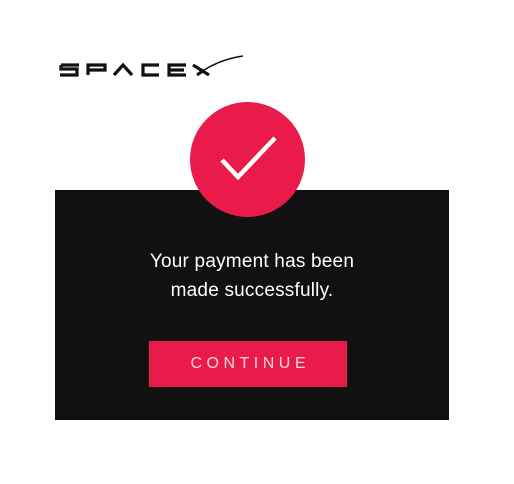 The width and height of the screenshot is (514, 484). Describe the element at coordinates (252, 261) in the screenshot. I see `success-message-line-1: Your payment has been` at that location.